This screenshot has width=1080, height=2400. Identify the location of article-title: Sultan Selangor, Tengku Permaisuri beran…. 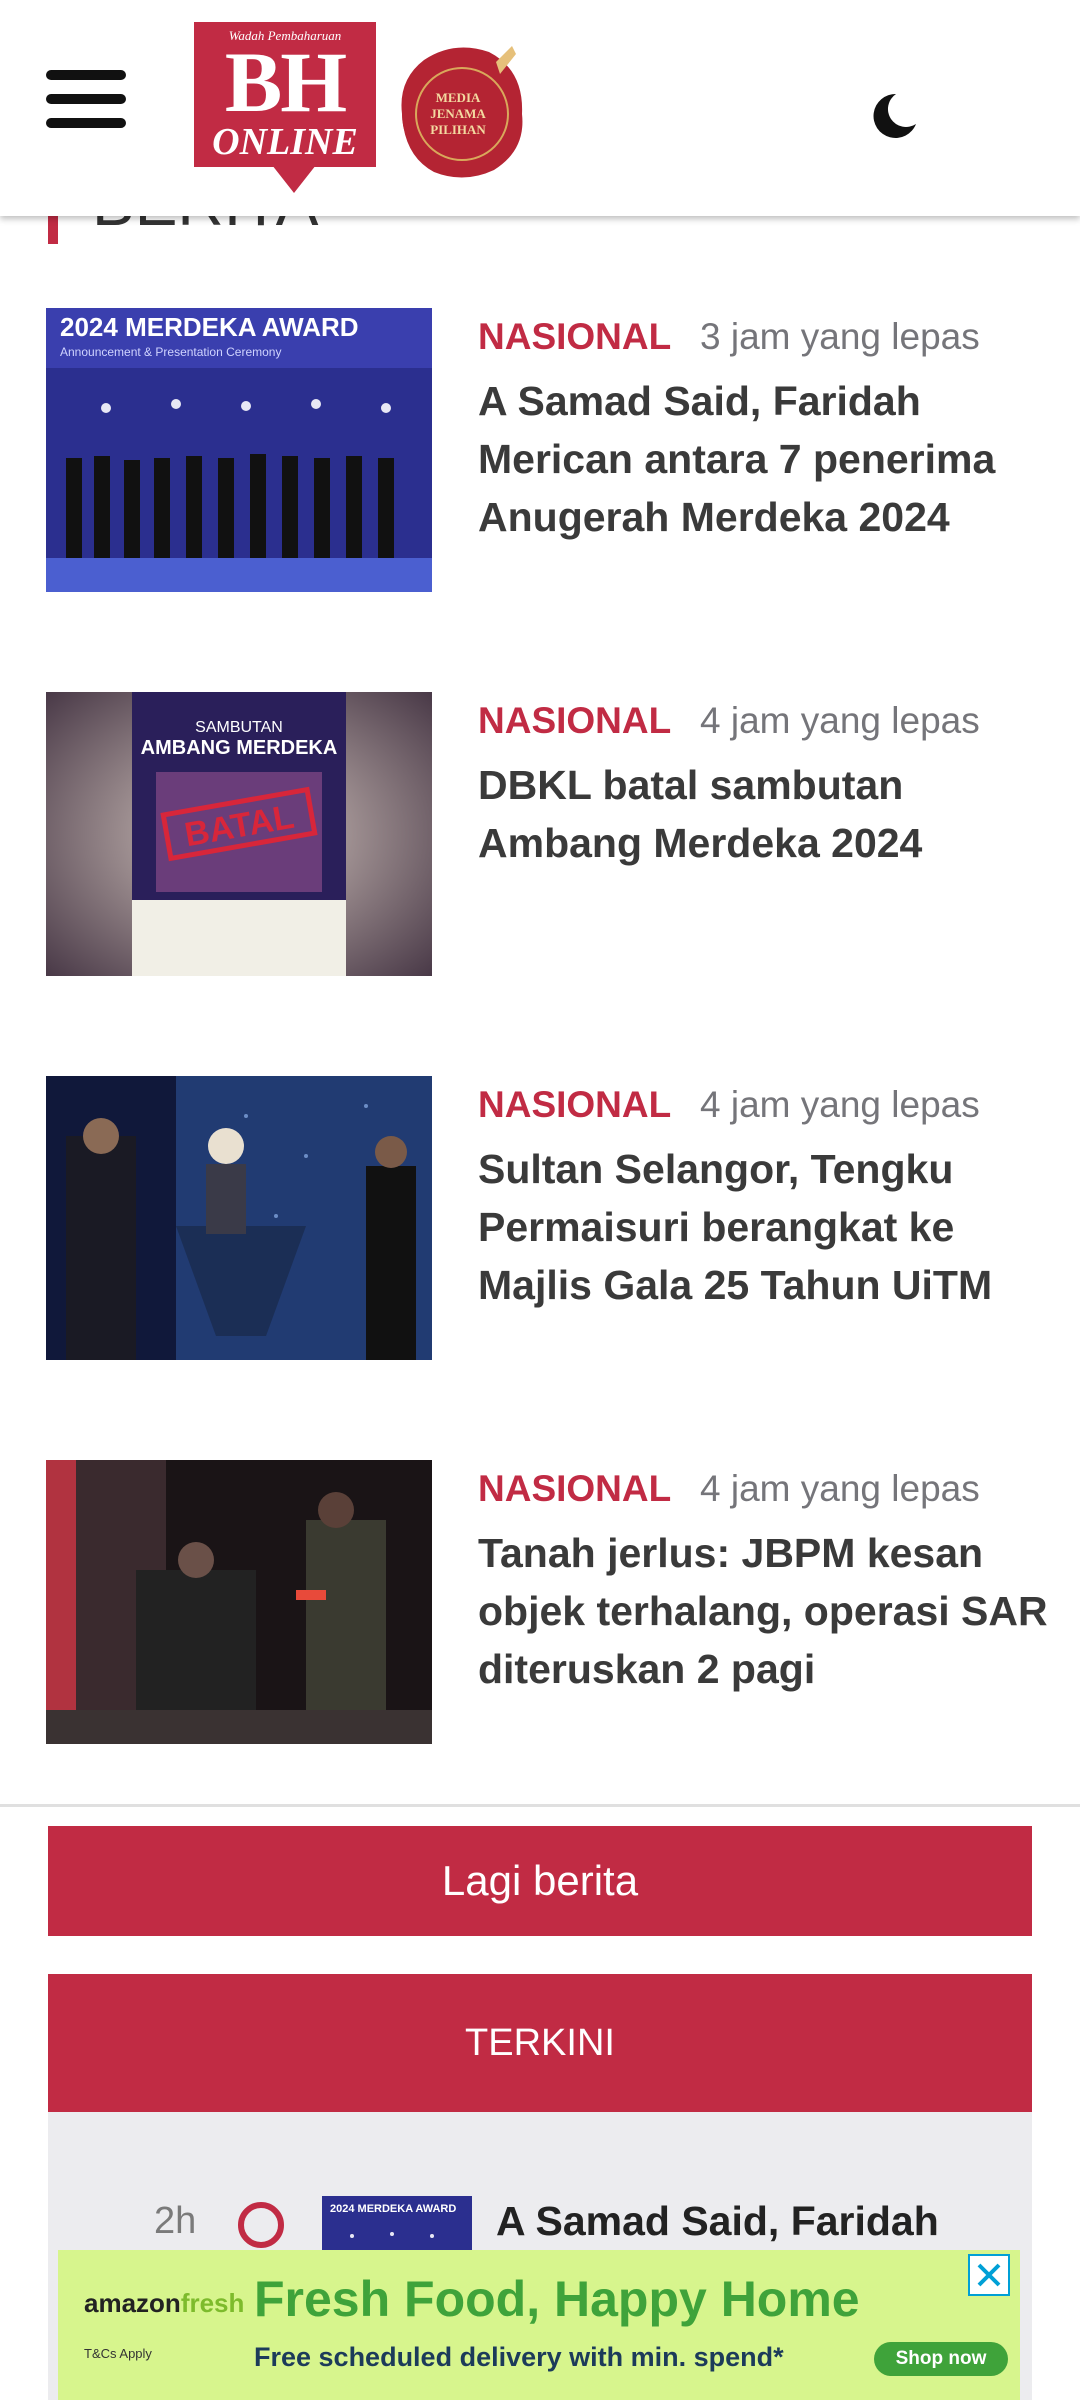
(763, 1227).